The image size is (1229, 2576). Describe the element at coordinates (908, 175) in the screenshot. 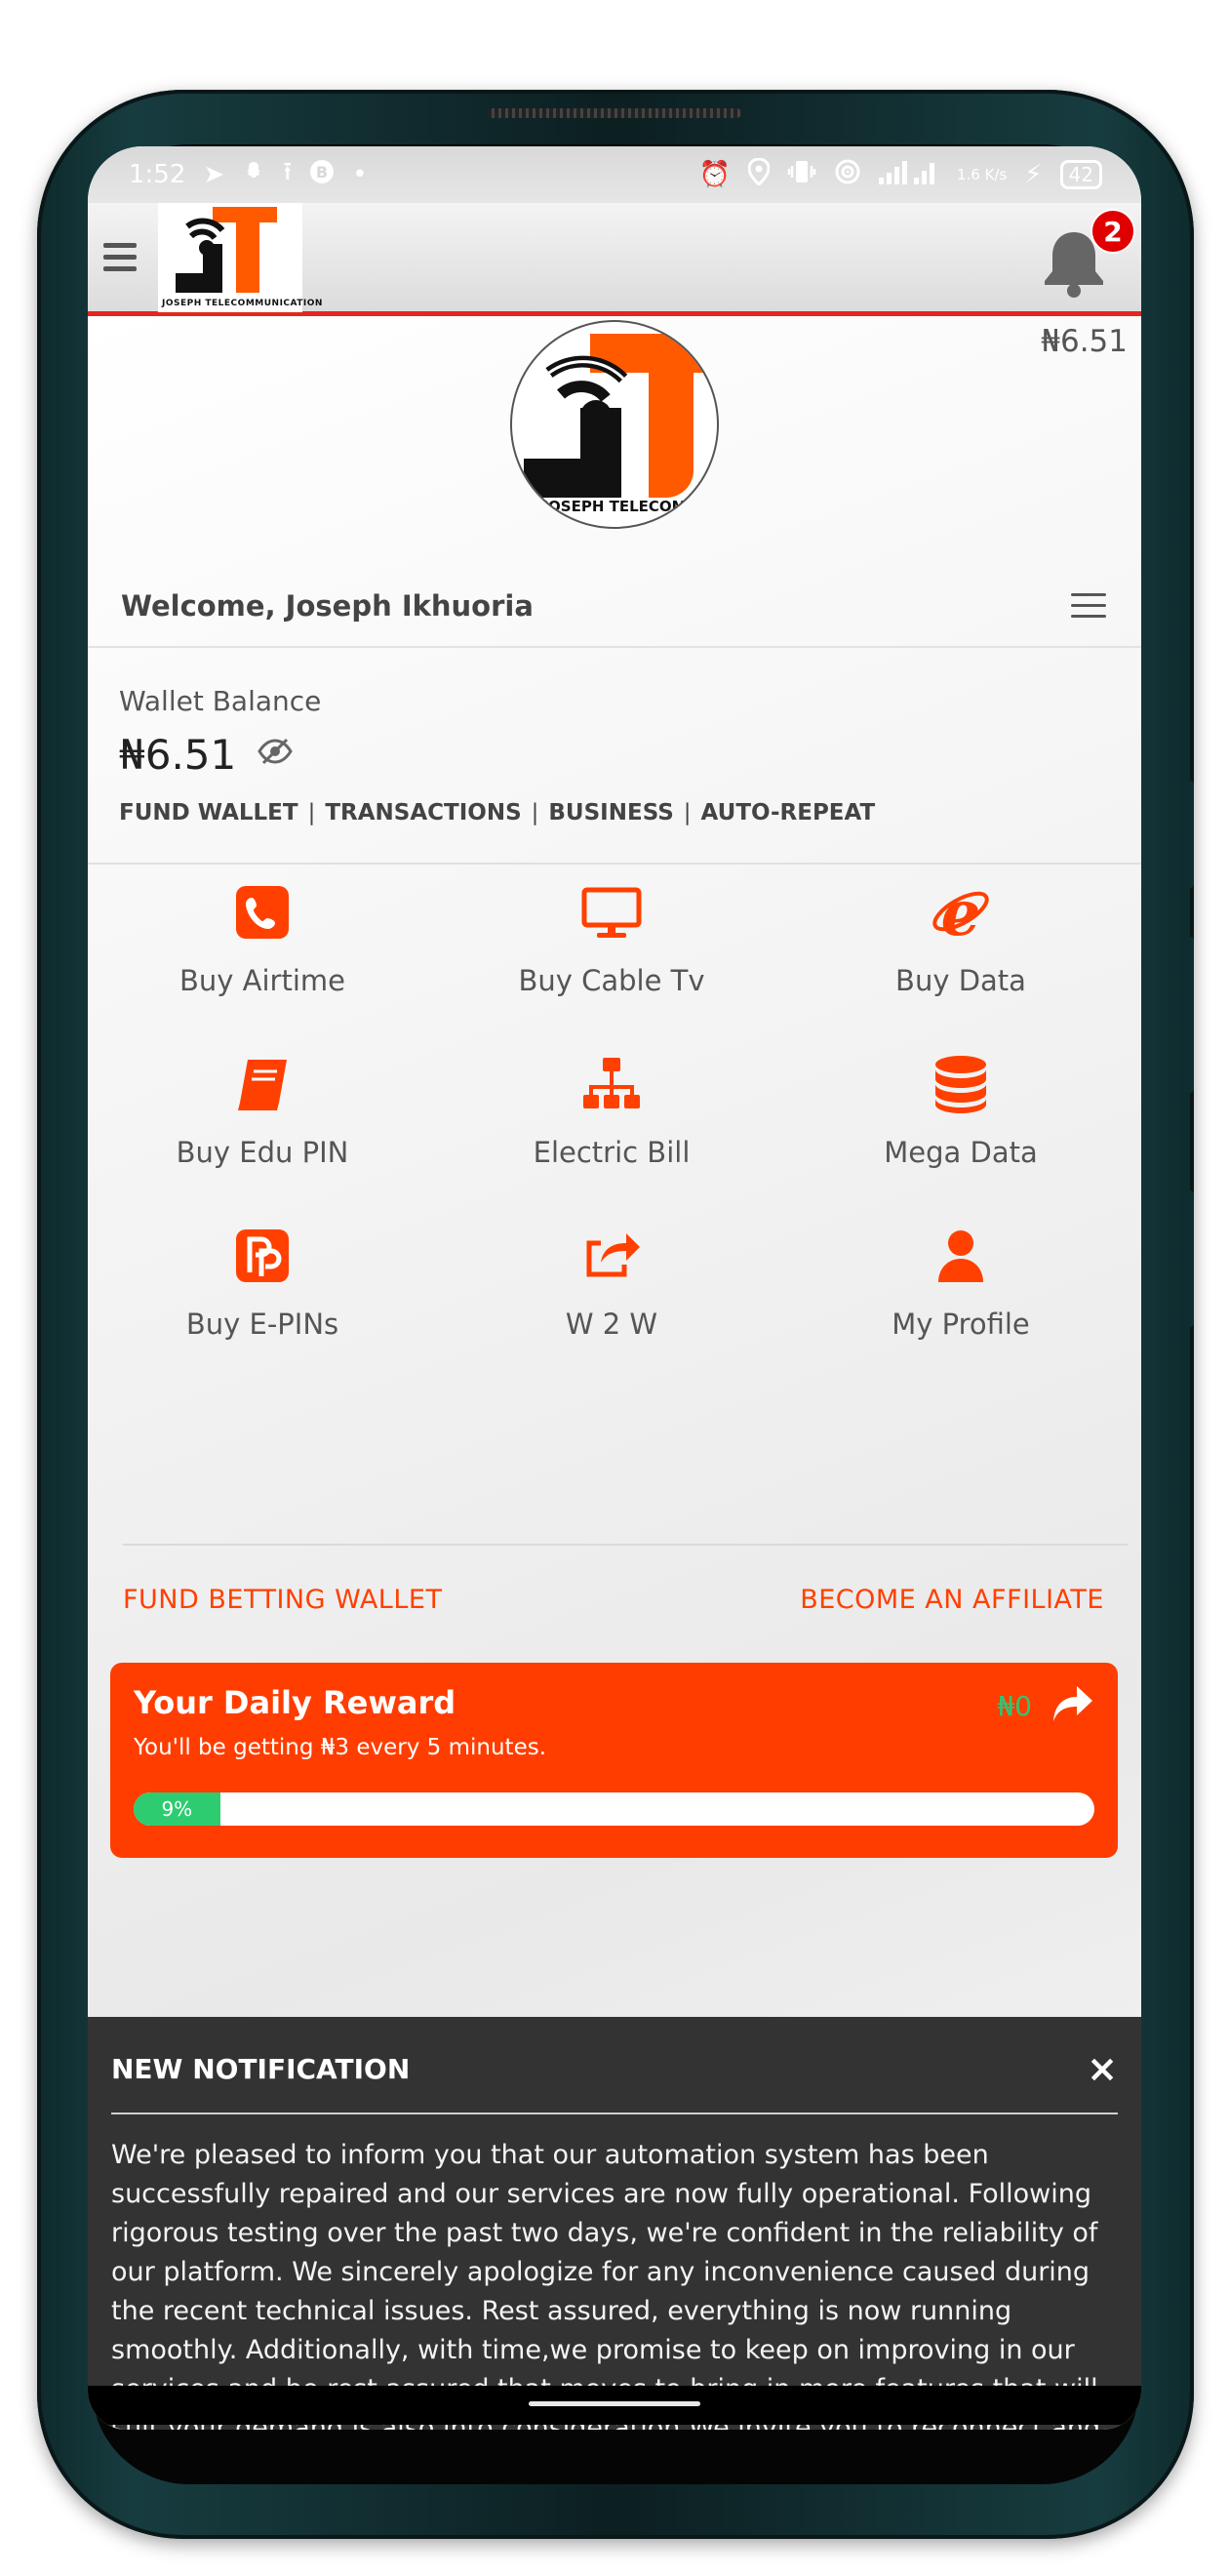

I see `signal-icon` at that location.